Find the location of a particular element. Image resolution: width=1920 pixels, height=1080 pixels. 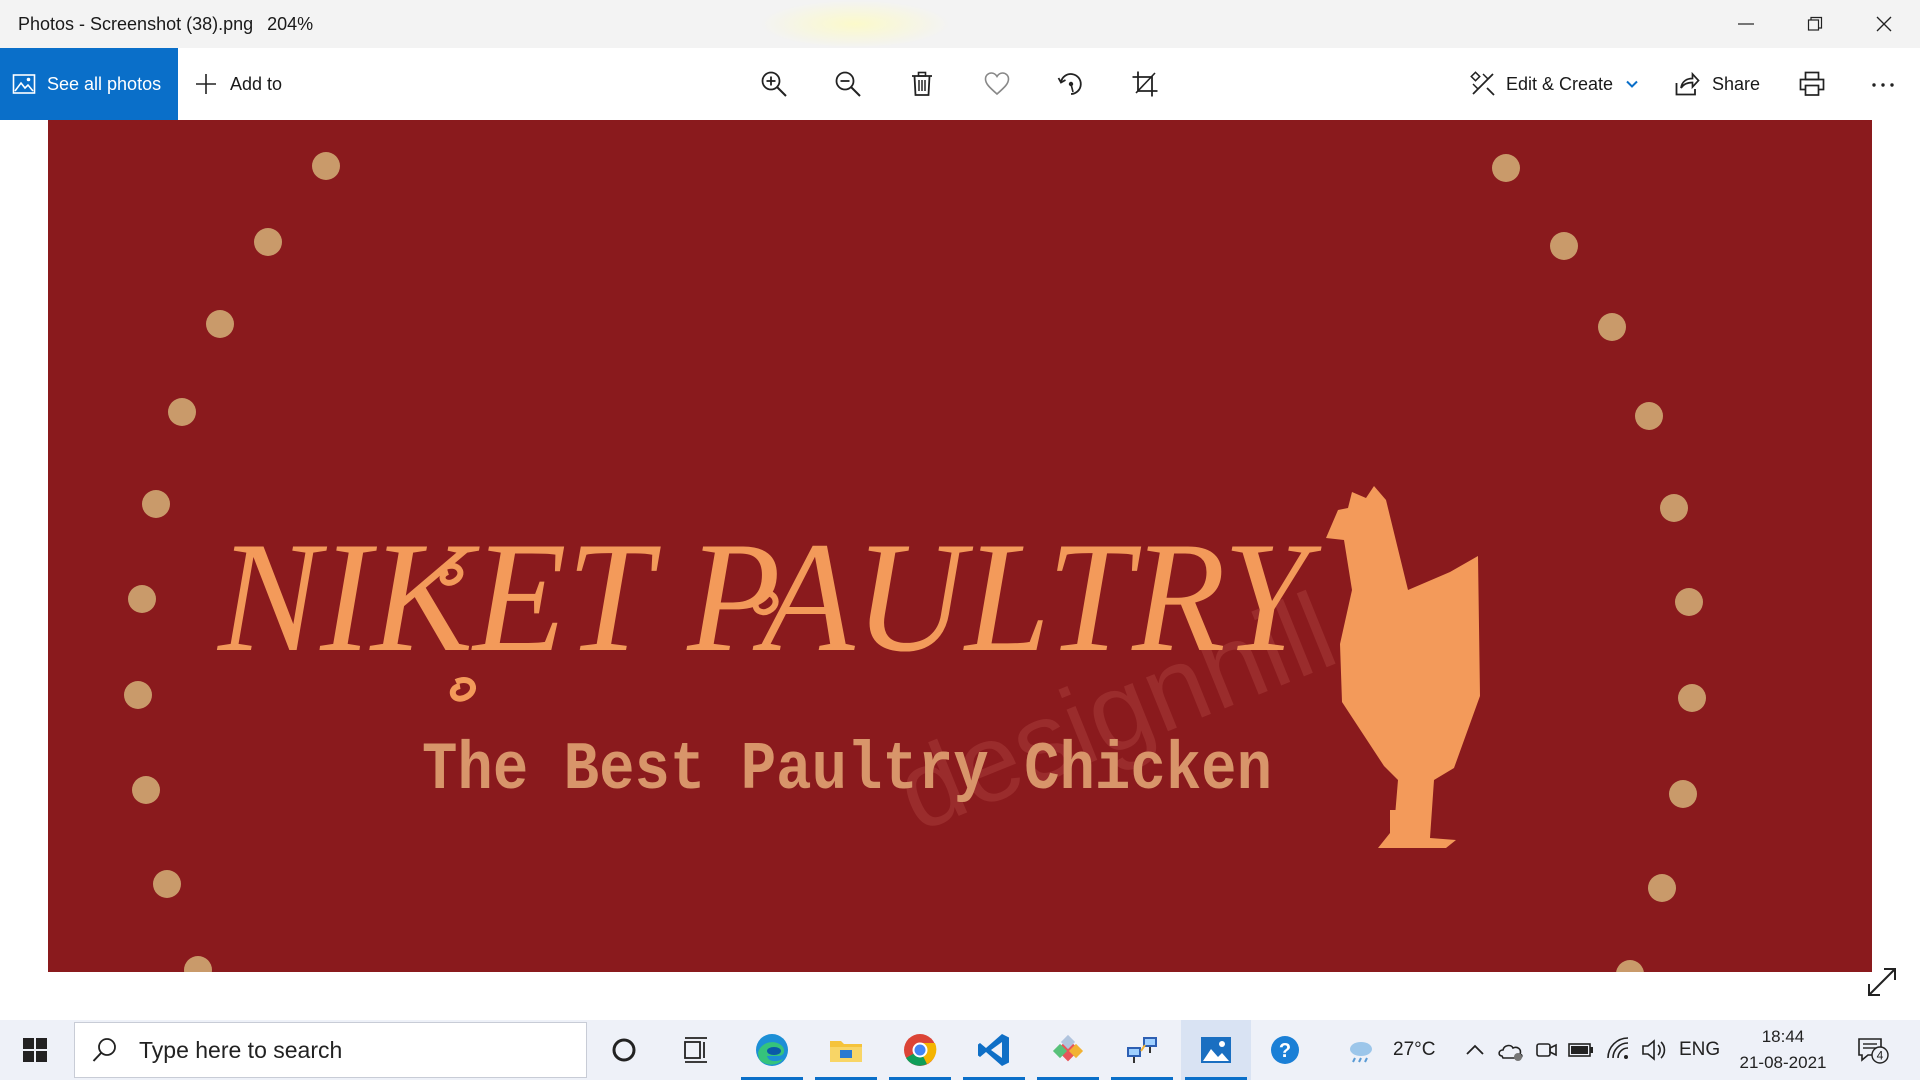

meet-now-icon is located at coordinates (1546, 1050).